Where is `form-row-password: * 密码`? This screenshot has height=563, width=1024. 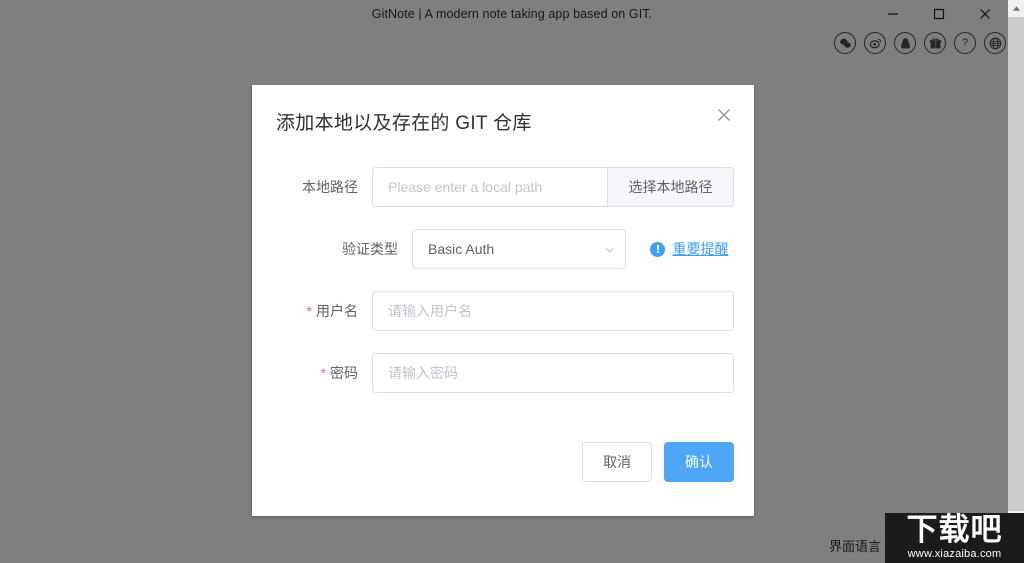 form-row-password: * 密码 is located at coordinates (503, 373).